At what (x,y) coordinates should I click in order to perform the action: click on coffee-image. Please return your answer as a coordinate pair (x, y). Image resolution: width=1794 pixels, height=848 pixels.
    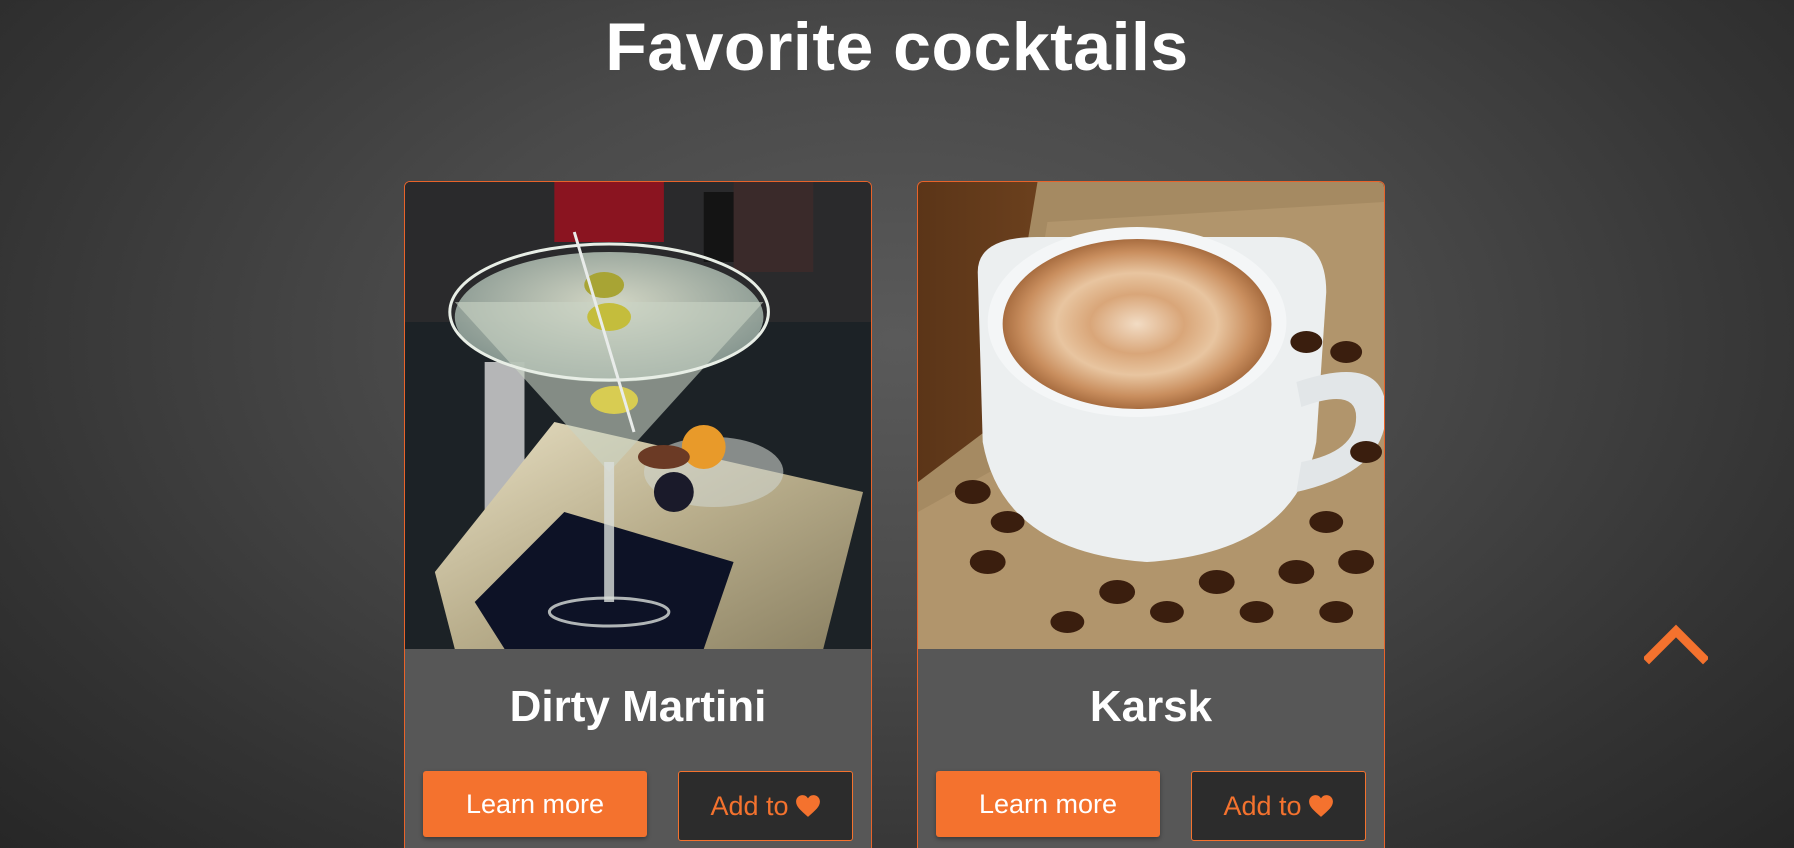
    Looking at the image, I should click on (1151, 415).